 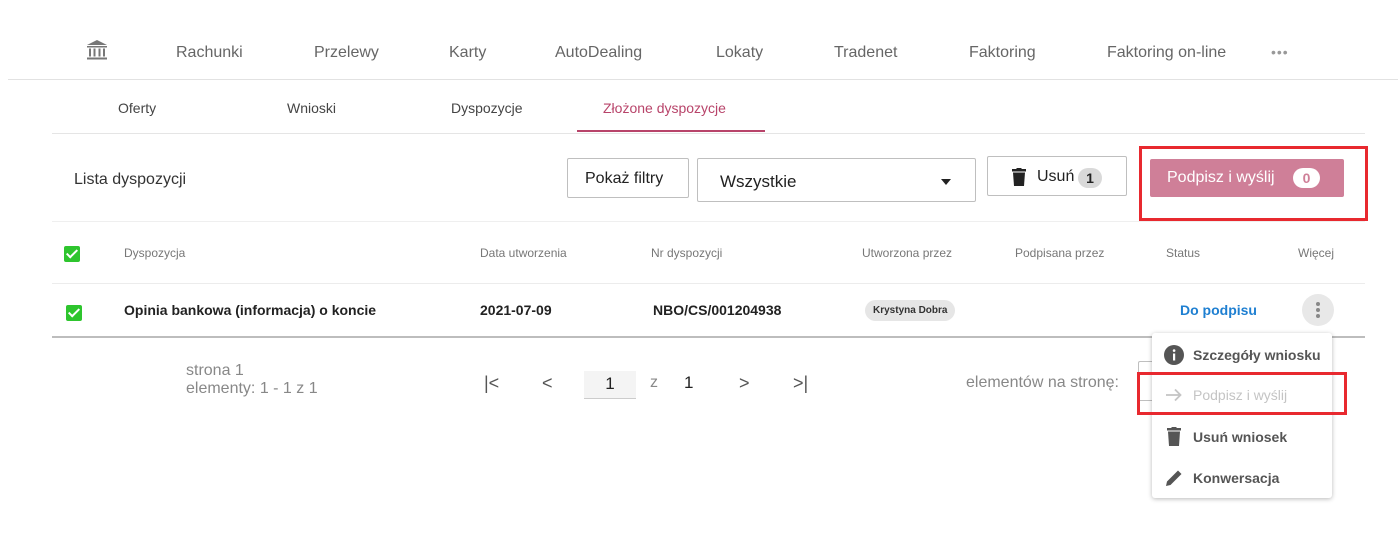 What do you see at coordinates (311, 108) in the screenshot?
I see `tab-wnioski: Wnioski` at bounding box center [311, 108].